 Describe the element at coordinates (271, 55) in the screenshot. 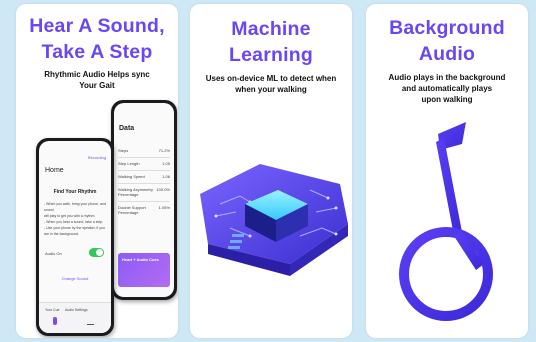

I see `panel-title-line2: Learning` at that location.